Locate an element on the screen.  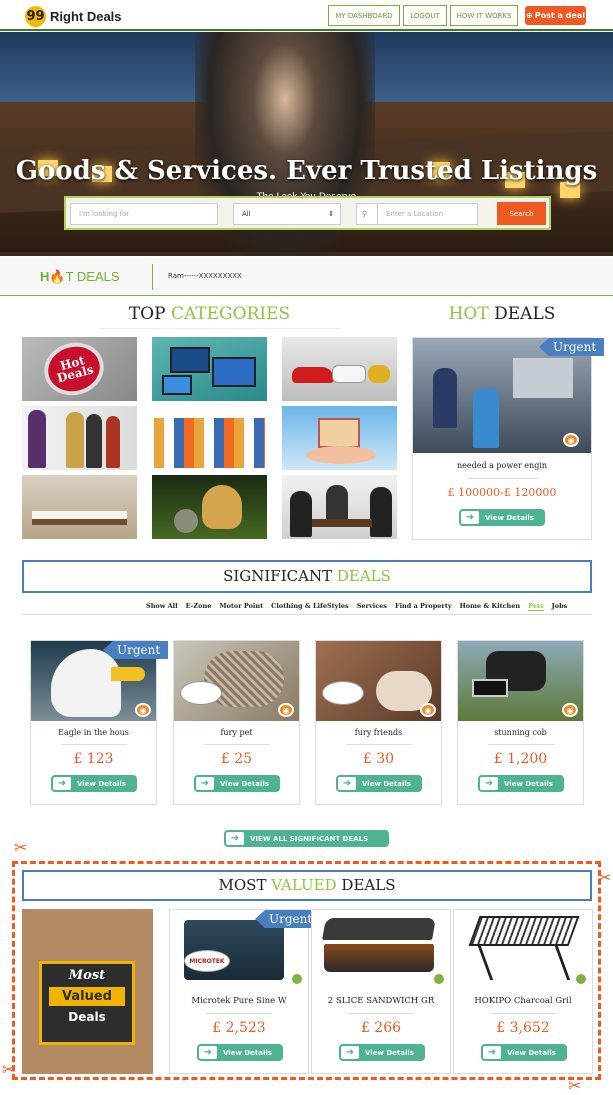
category-tile-clothing is located at coordinates (79, 438).